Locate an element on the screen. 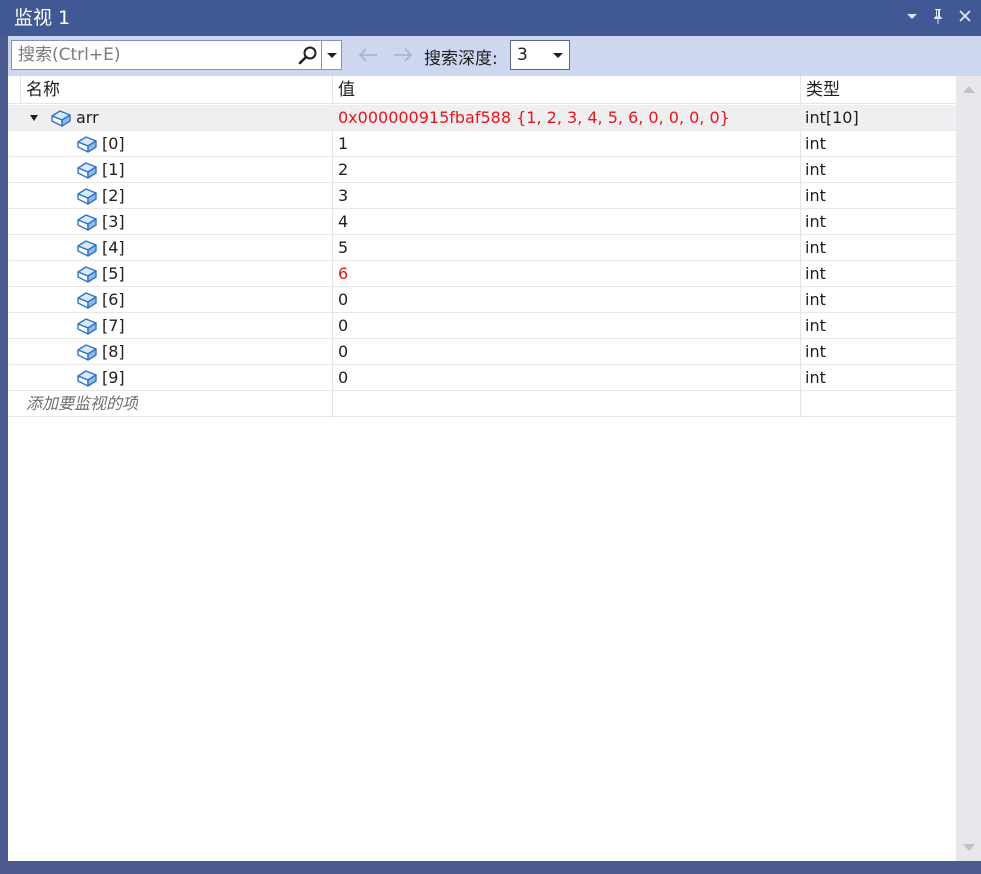 The height and width of the screenshot is (874, 981). column-header-value: 值 is located at coordinates (566, 90).